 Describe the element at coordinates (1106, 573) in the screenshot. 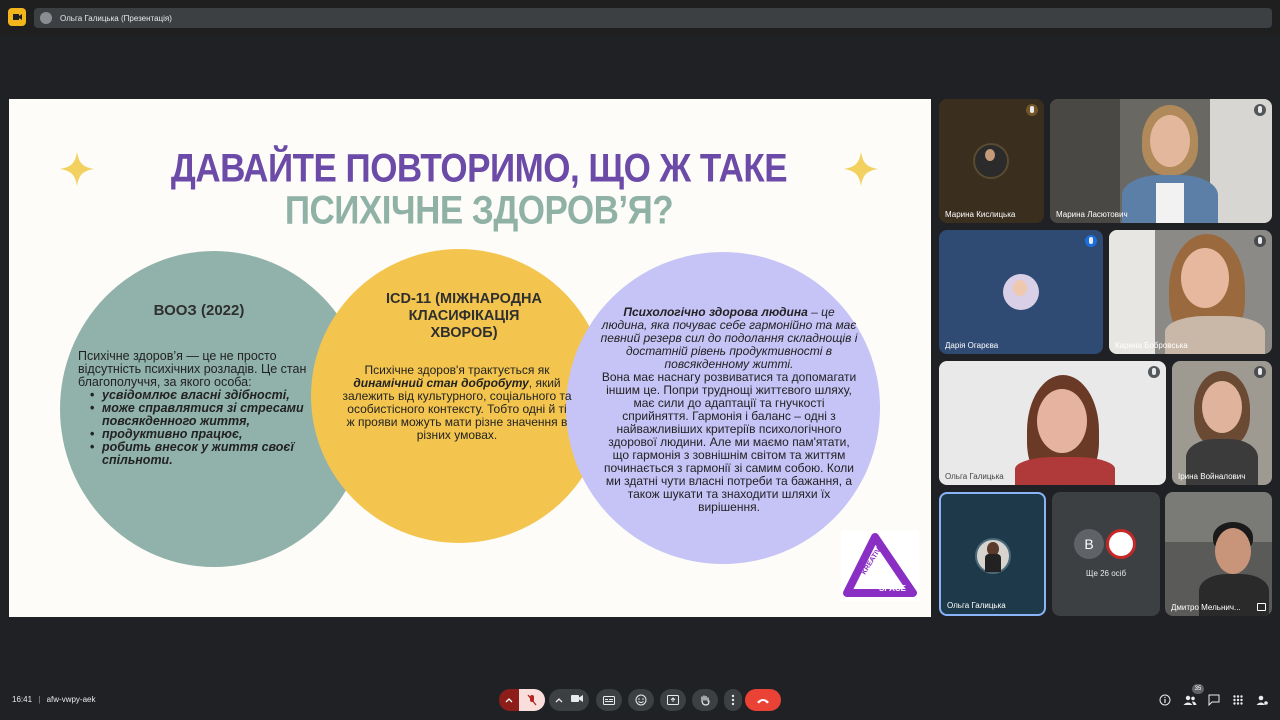

I see `others-count: Ще 26 осіб` at that location.